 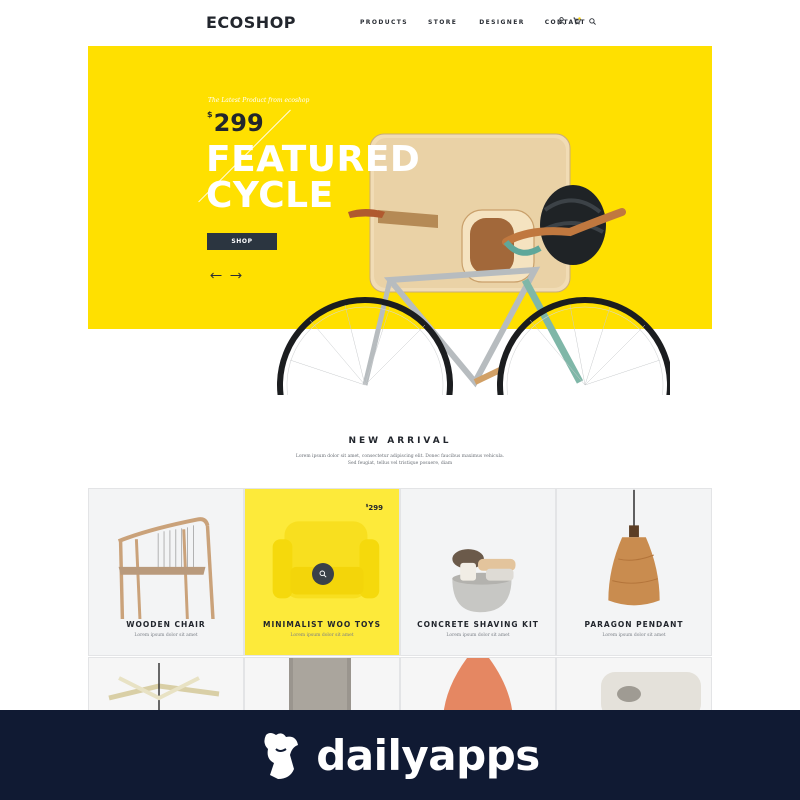 I want to click on cart-icon, so click(x=577, y=21).